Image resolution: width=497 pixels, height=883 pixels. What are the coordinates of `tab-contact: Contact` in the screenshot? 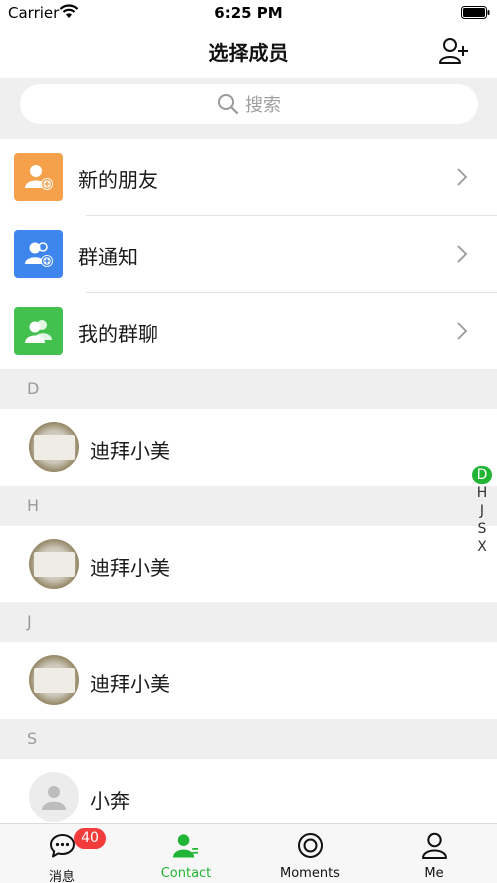 It's located at (186, 853).